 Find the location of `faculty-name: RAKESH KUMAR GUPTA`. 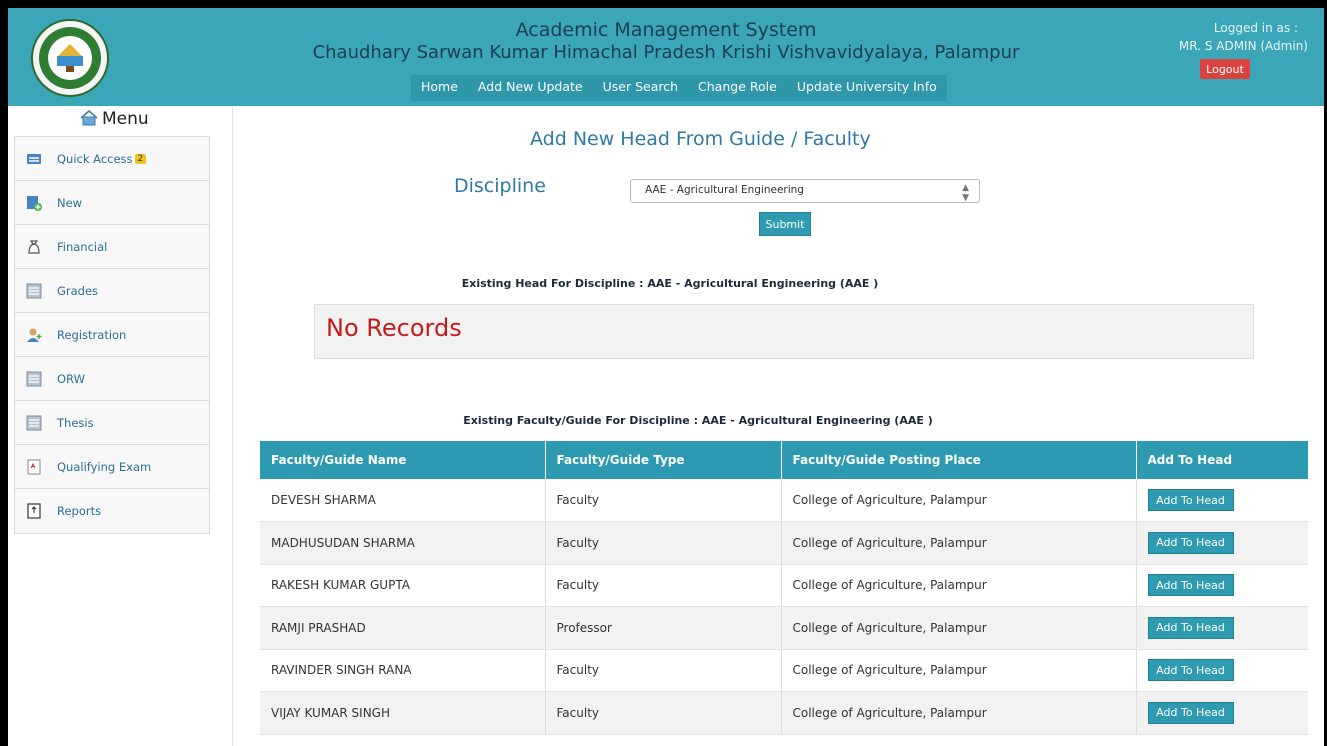

faculty-name: RAKESH KUMAR GUPTA is located at coordinates (403, 585).